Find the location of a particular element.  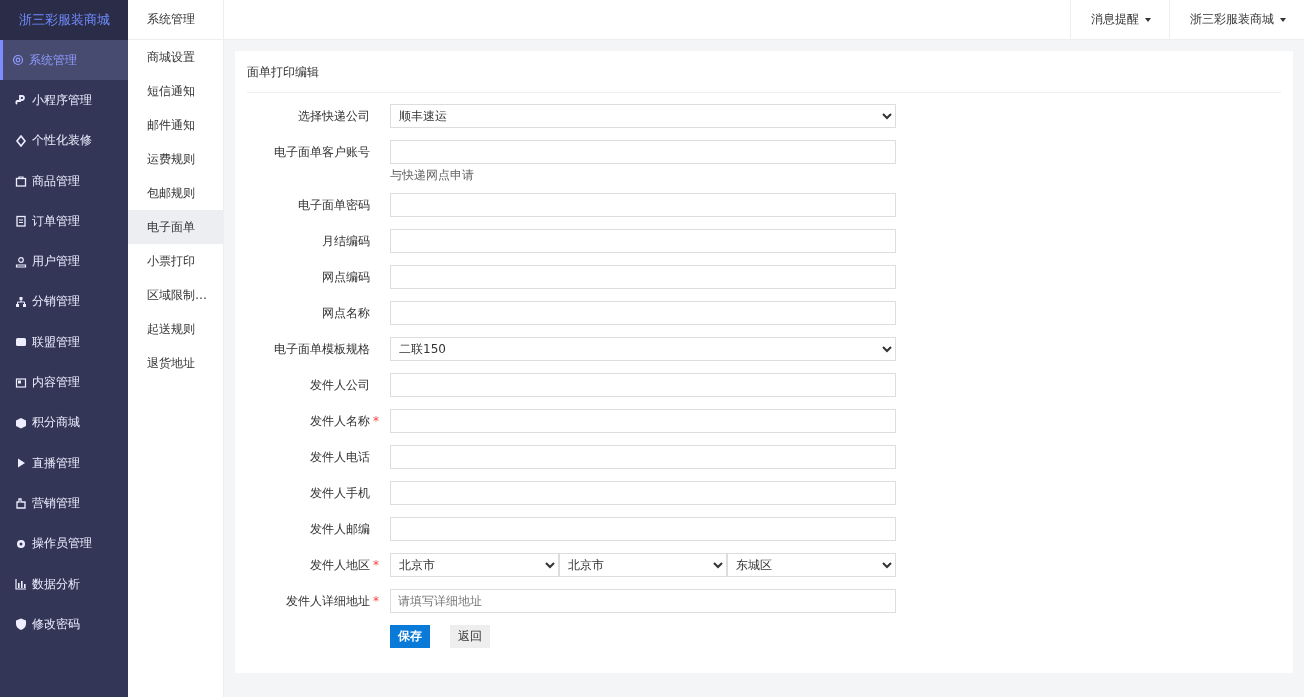

sidebar-item: 分销管理 is located at coordinates (64, 302).